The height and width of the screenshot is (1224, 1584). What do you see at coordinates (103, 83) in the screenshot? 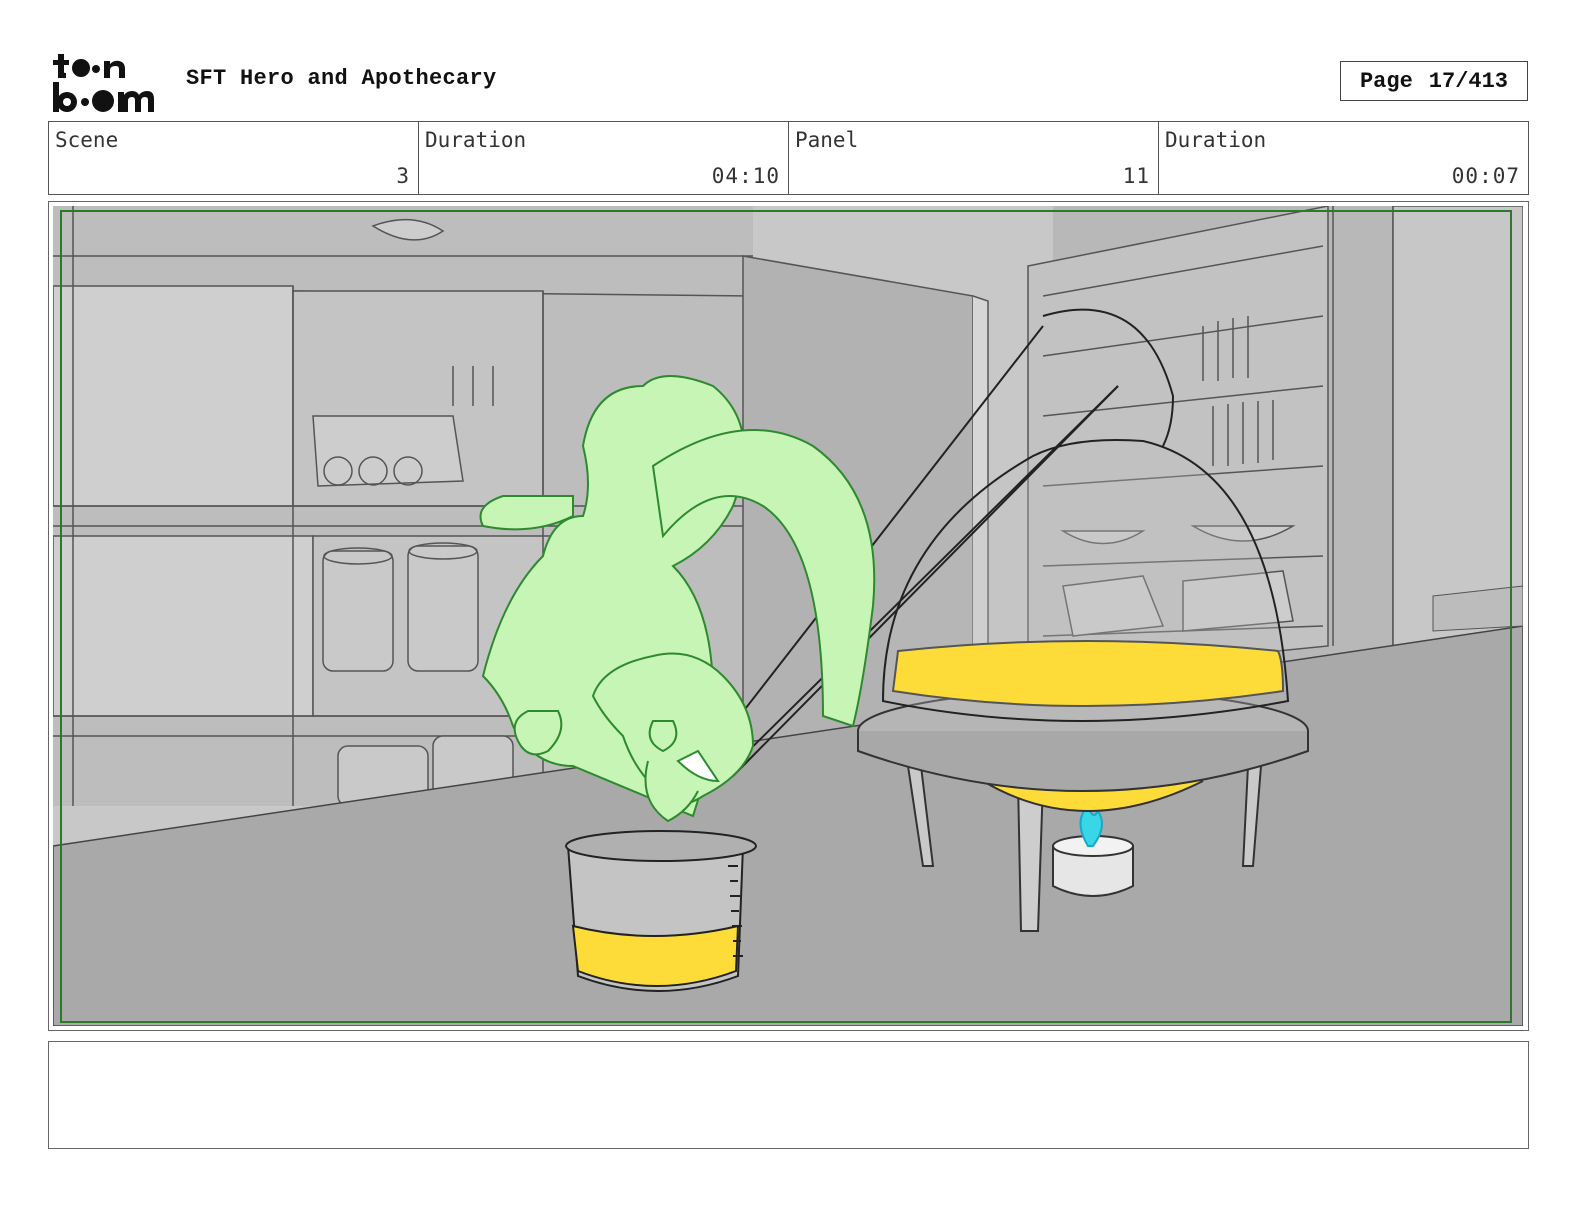
I see `toon-boom-logo` at bounding box center [103, 83].